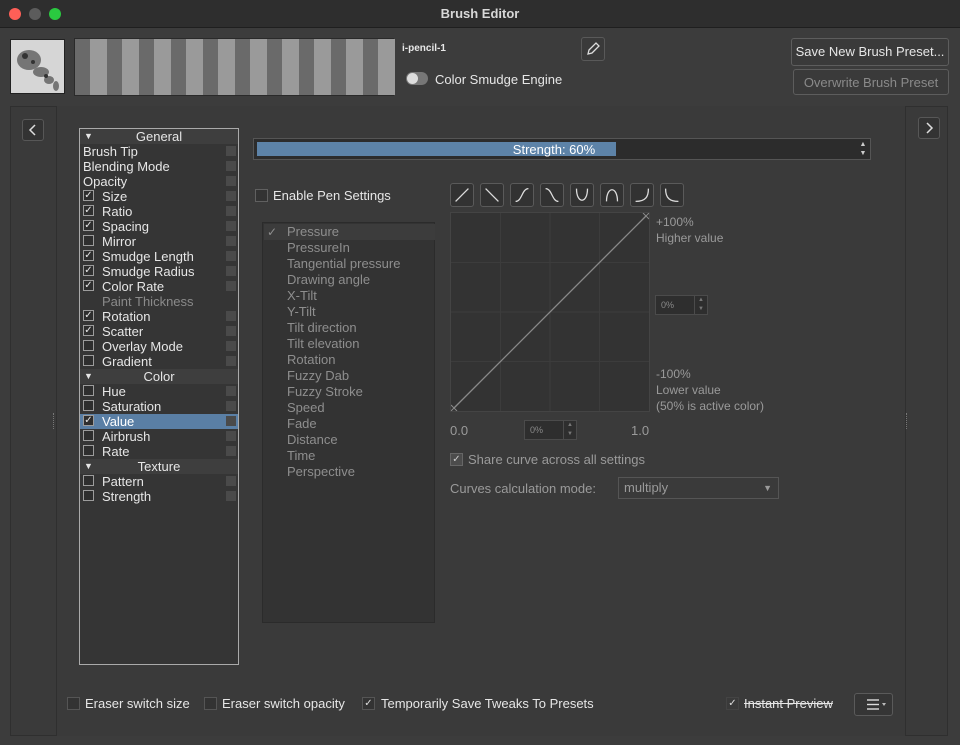 The height and width of the screenshot is (745, 960). Describe the element at coordinates (159, 481) in the screenshot. I see `option-pattern: Pattern` at that location.